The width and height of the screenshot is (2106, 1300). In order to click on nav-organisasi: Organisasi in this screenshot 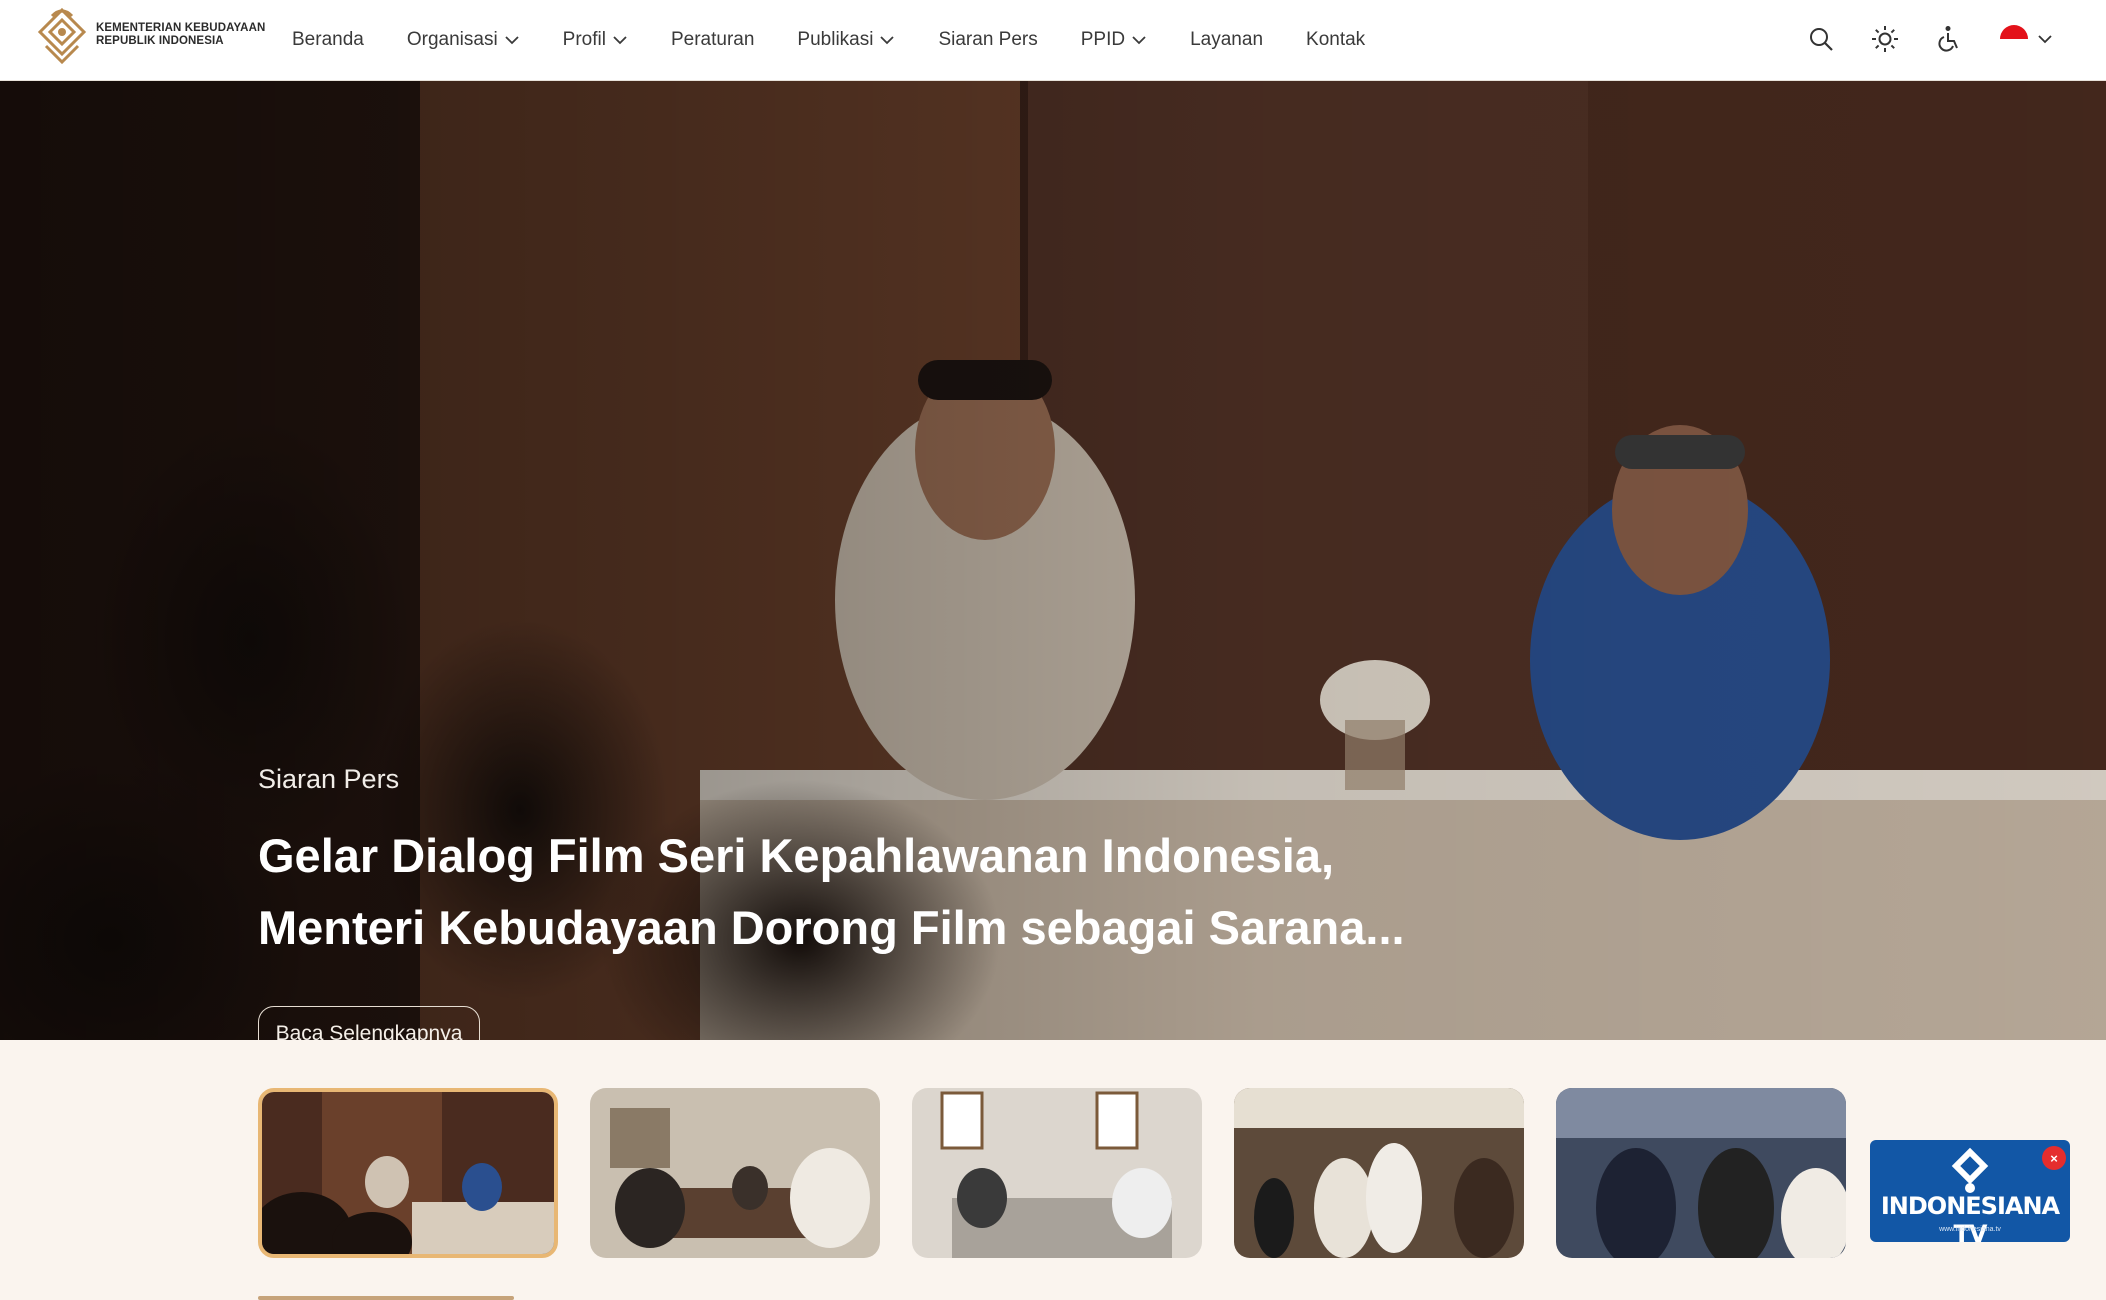, I will do `click(463, 40)`.